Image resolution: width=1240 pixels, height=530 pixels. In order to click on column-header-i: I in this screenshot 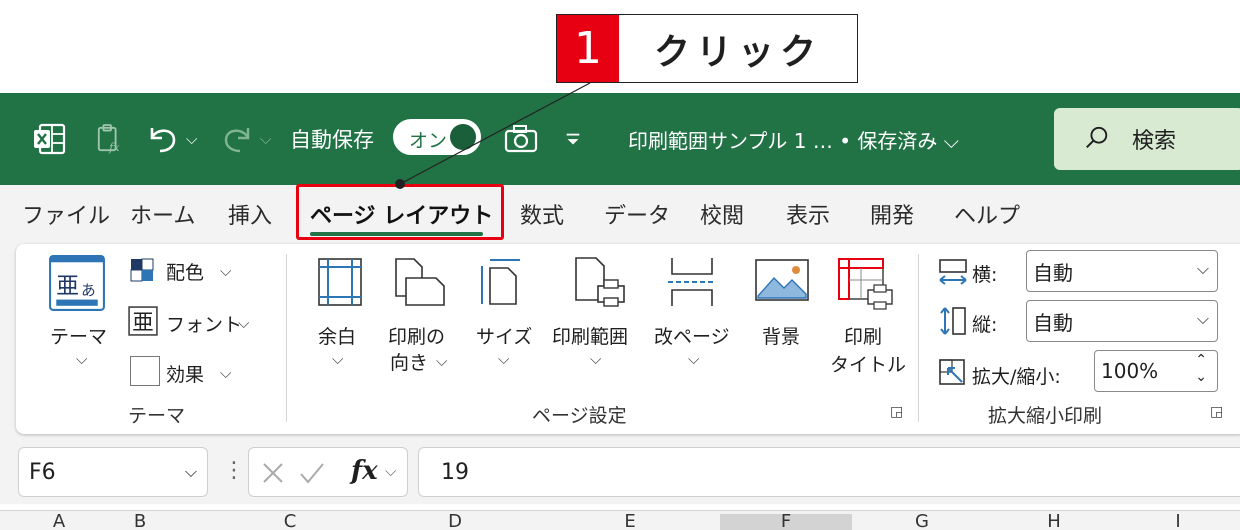, I will do `click(1178, 522)`.